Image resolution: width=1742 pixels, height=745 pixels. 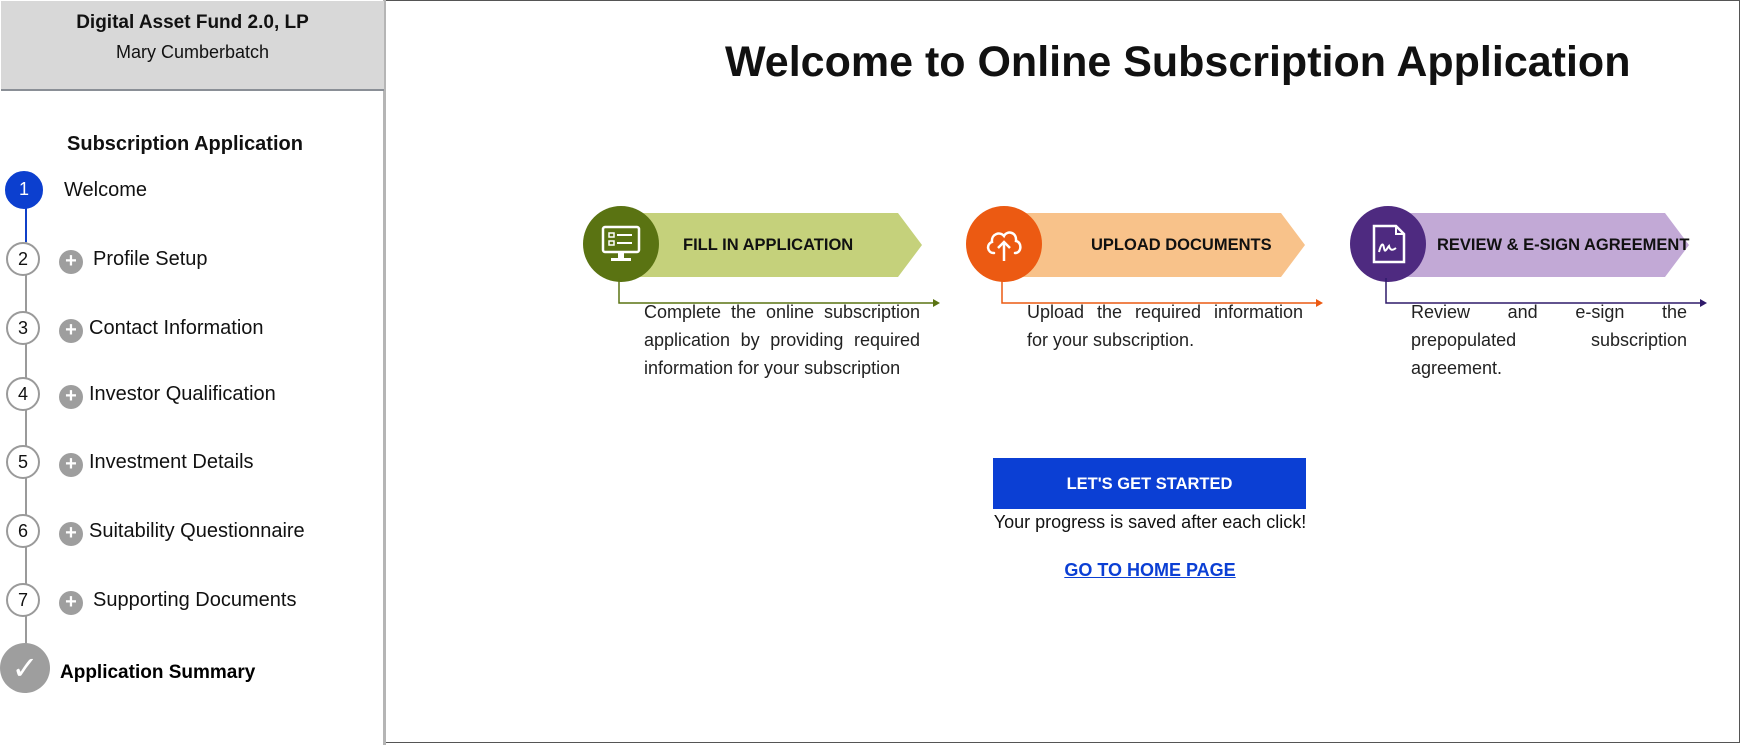 I want to click on step-number: 3, so click(x=23, y=328).